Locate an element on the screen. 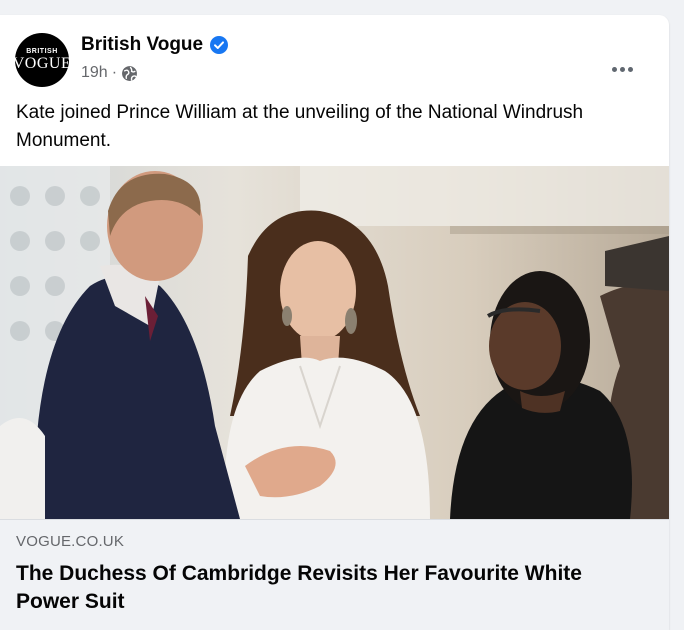 The image size is (684, 630). page-avatar: BRITISH VOGUE is located at coordinates (42, 60).